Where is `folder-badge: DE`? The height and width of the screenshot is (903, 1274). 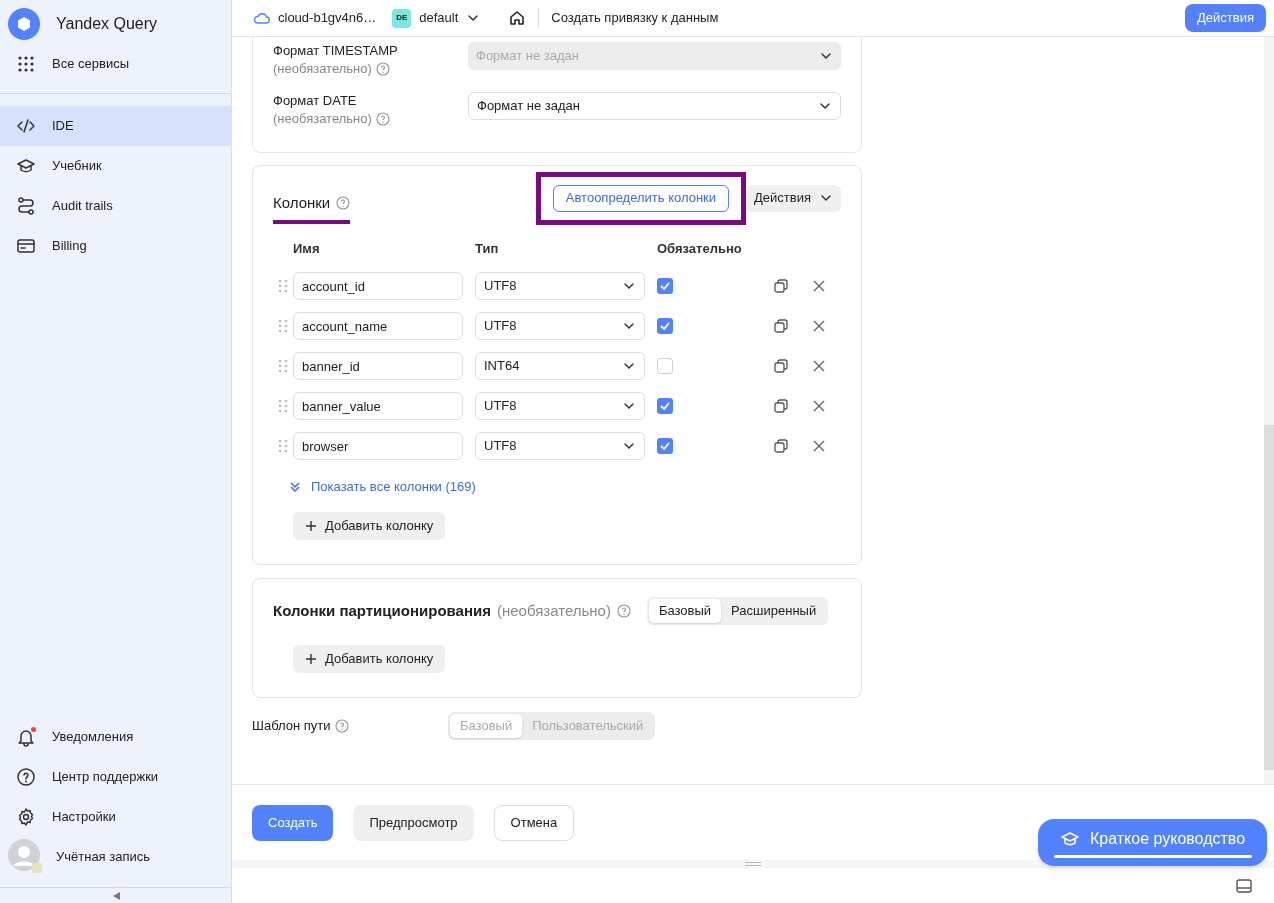
folder-badge: DE is located at coordinates (402, 18).